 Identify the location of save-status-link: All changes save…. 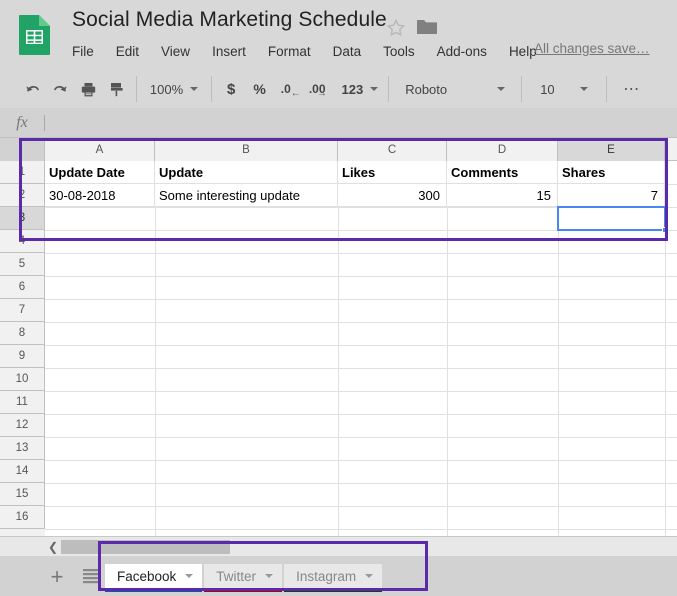
(592, 48).